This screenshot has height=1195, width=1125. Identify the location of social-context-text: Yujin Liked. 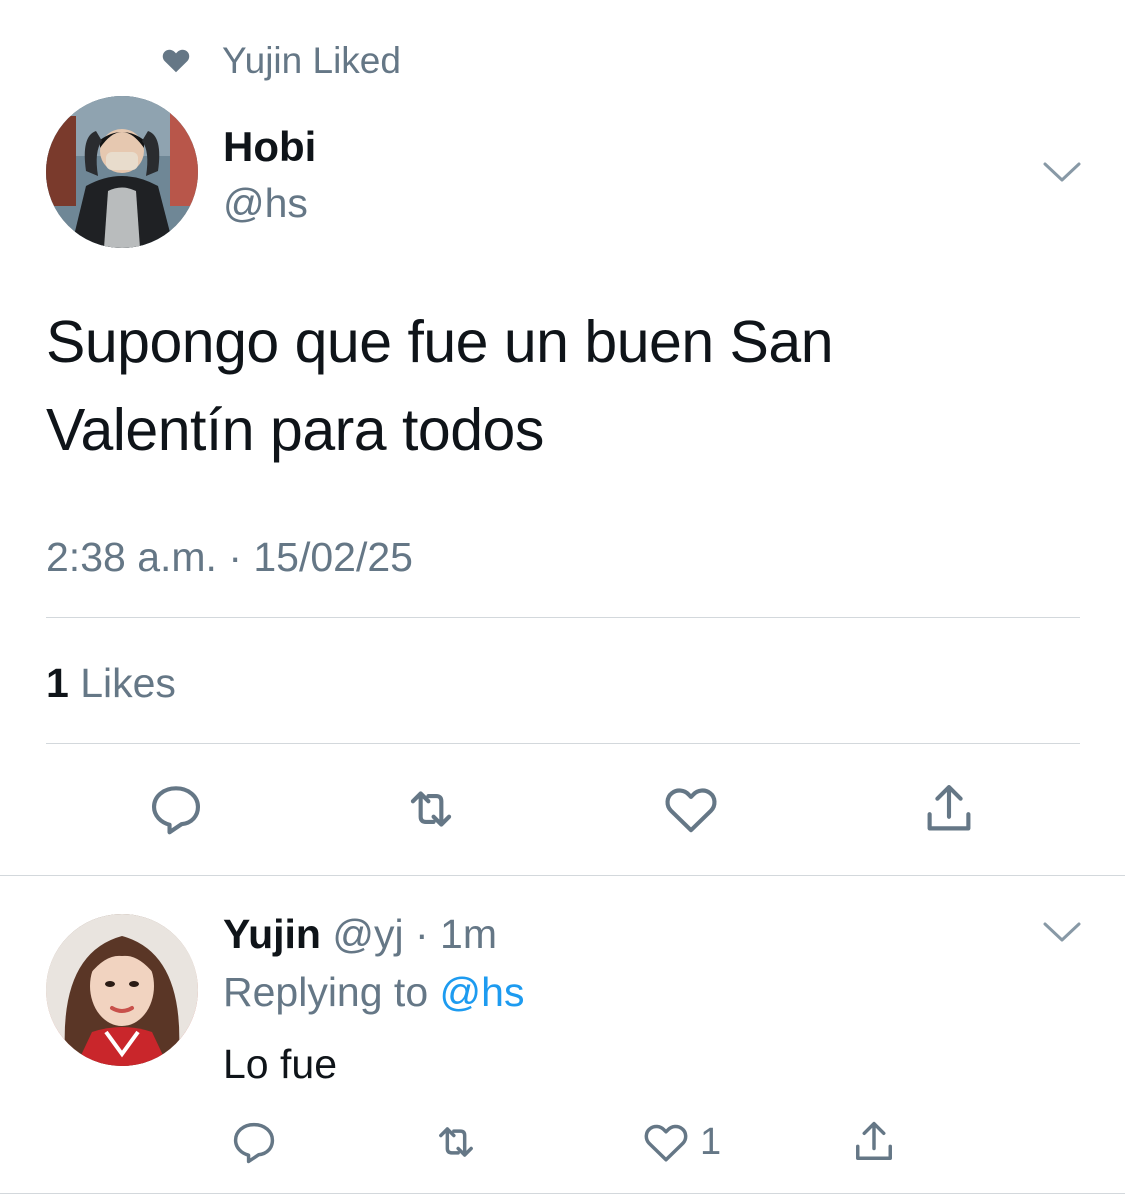
(311, 60).